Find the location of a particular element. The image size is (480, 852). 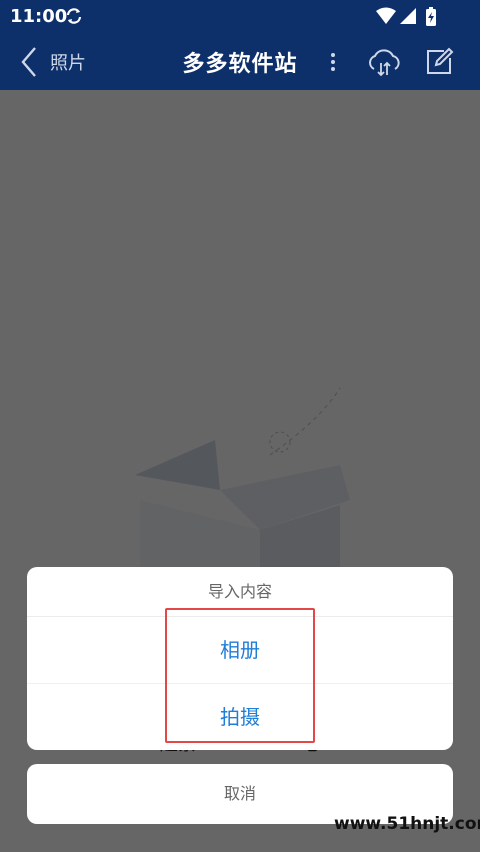

status-icons is located at coordinates (411, 19).